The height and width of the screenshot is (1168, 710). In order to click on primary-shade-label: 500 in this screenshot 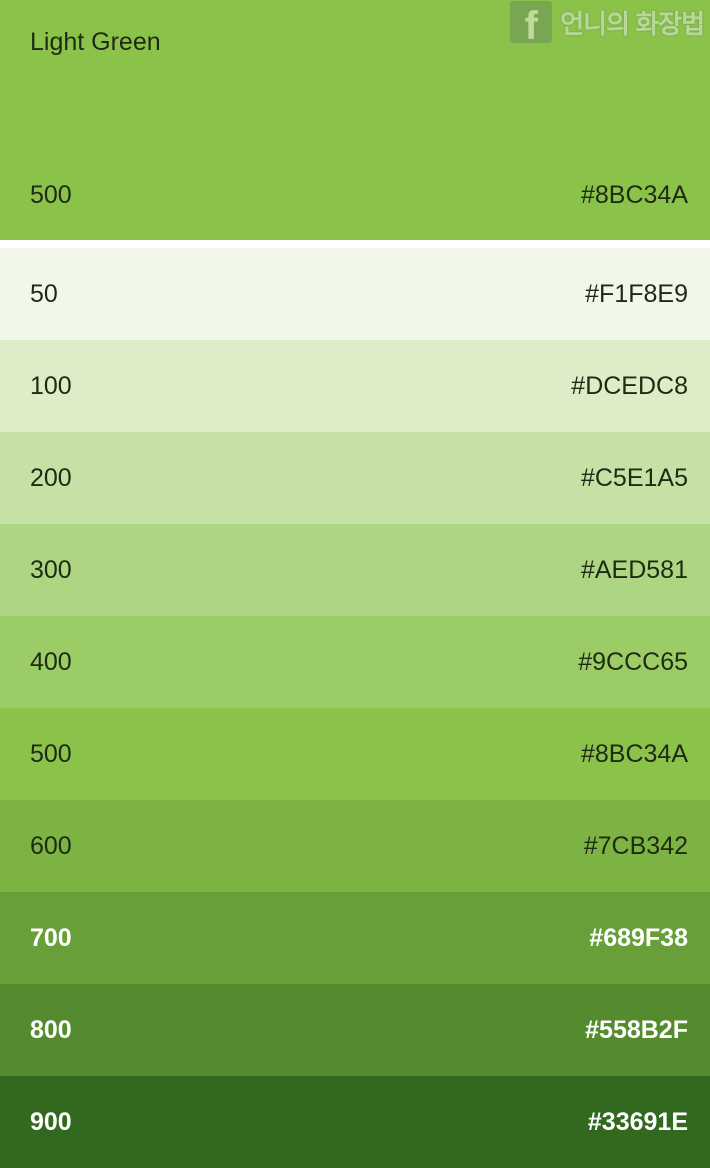, I will do `click(51, 194)`.